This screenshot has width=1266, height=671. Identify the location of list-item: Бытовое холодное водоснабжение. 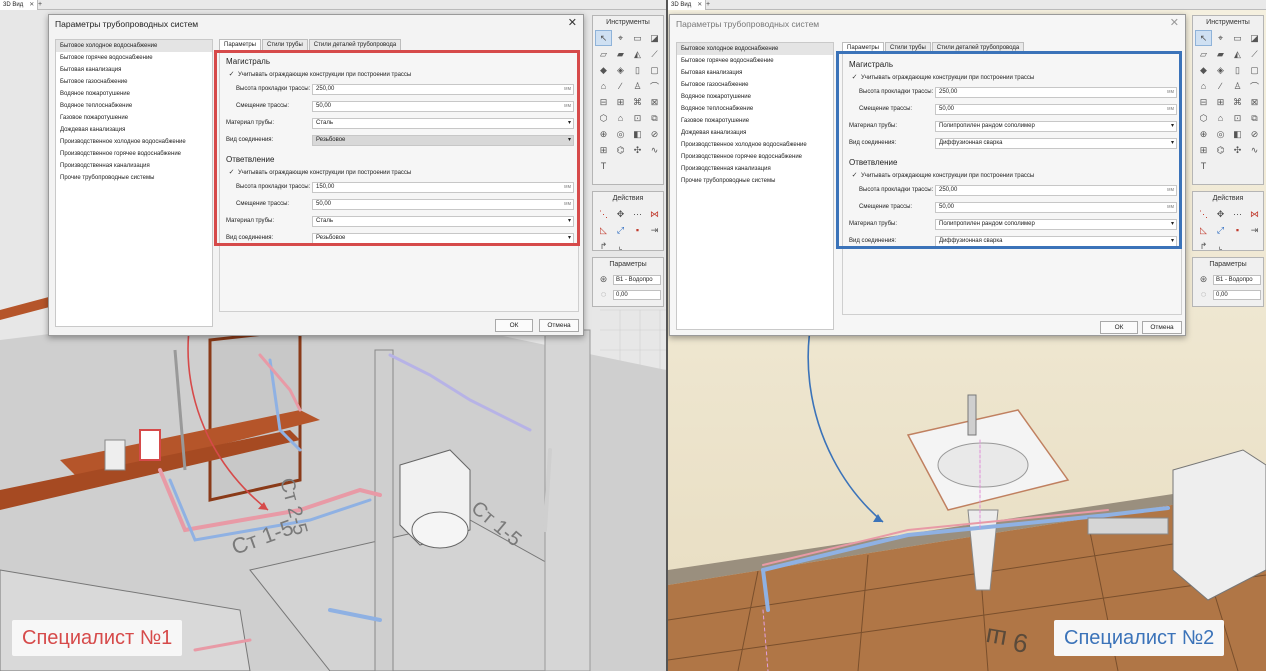
(755, 49).